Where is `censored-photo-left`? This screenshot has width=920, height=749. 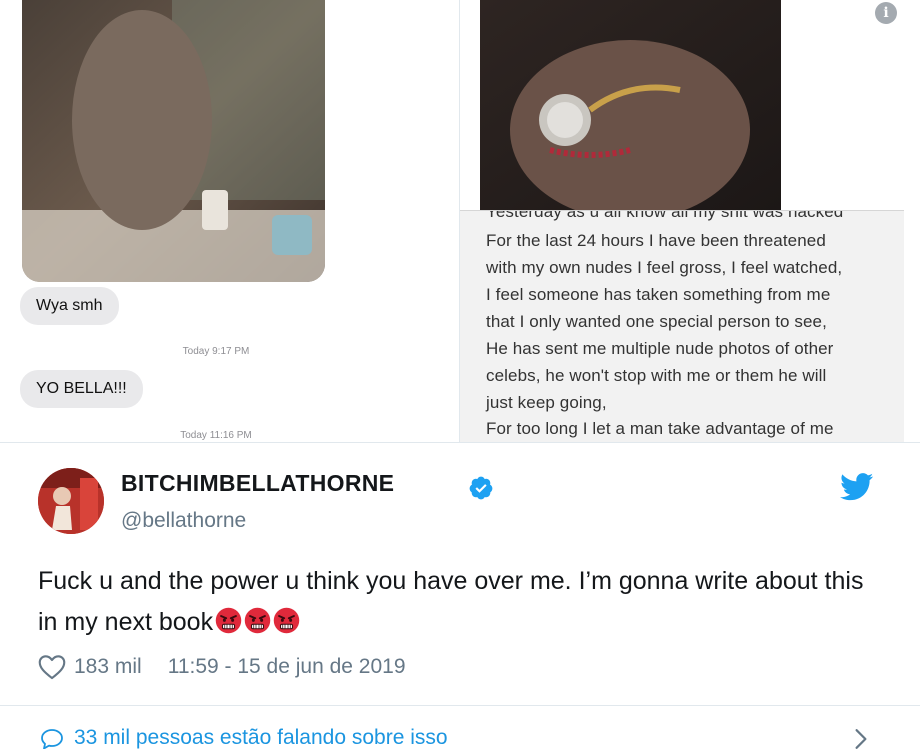 censored-photo-left is located at coordinates (173, 141).